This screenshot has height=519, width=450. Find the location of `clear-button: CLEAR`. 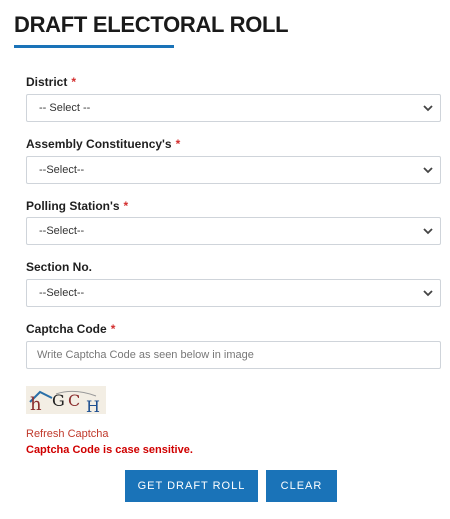

clear-button: CLEAR is located at coordinates (301, 486).